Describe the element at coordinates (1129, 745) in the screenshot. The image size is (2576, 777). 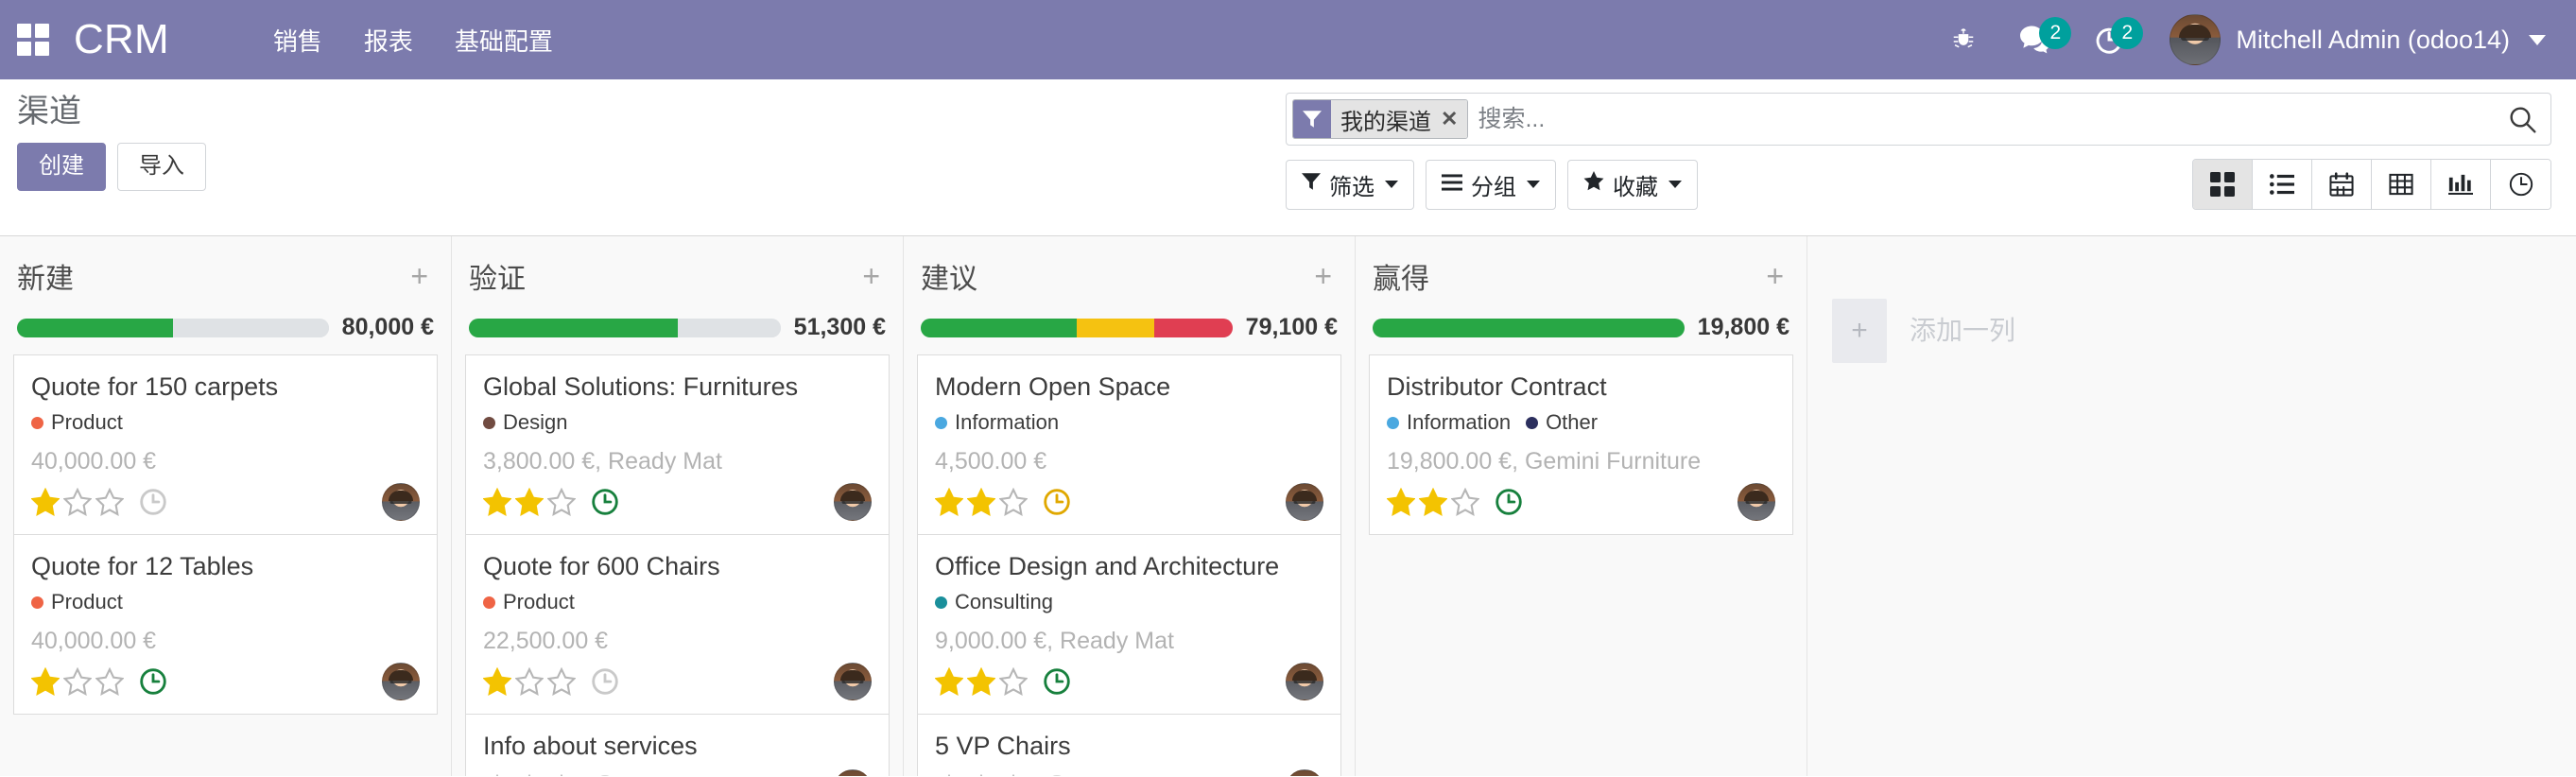
I see `kanban-card: 5 VP Chairs` at that location.